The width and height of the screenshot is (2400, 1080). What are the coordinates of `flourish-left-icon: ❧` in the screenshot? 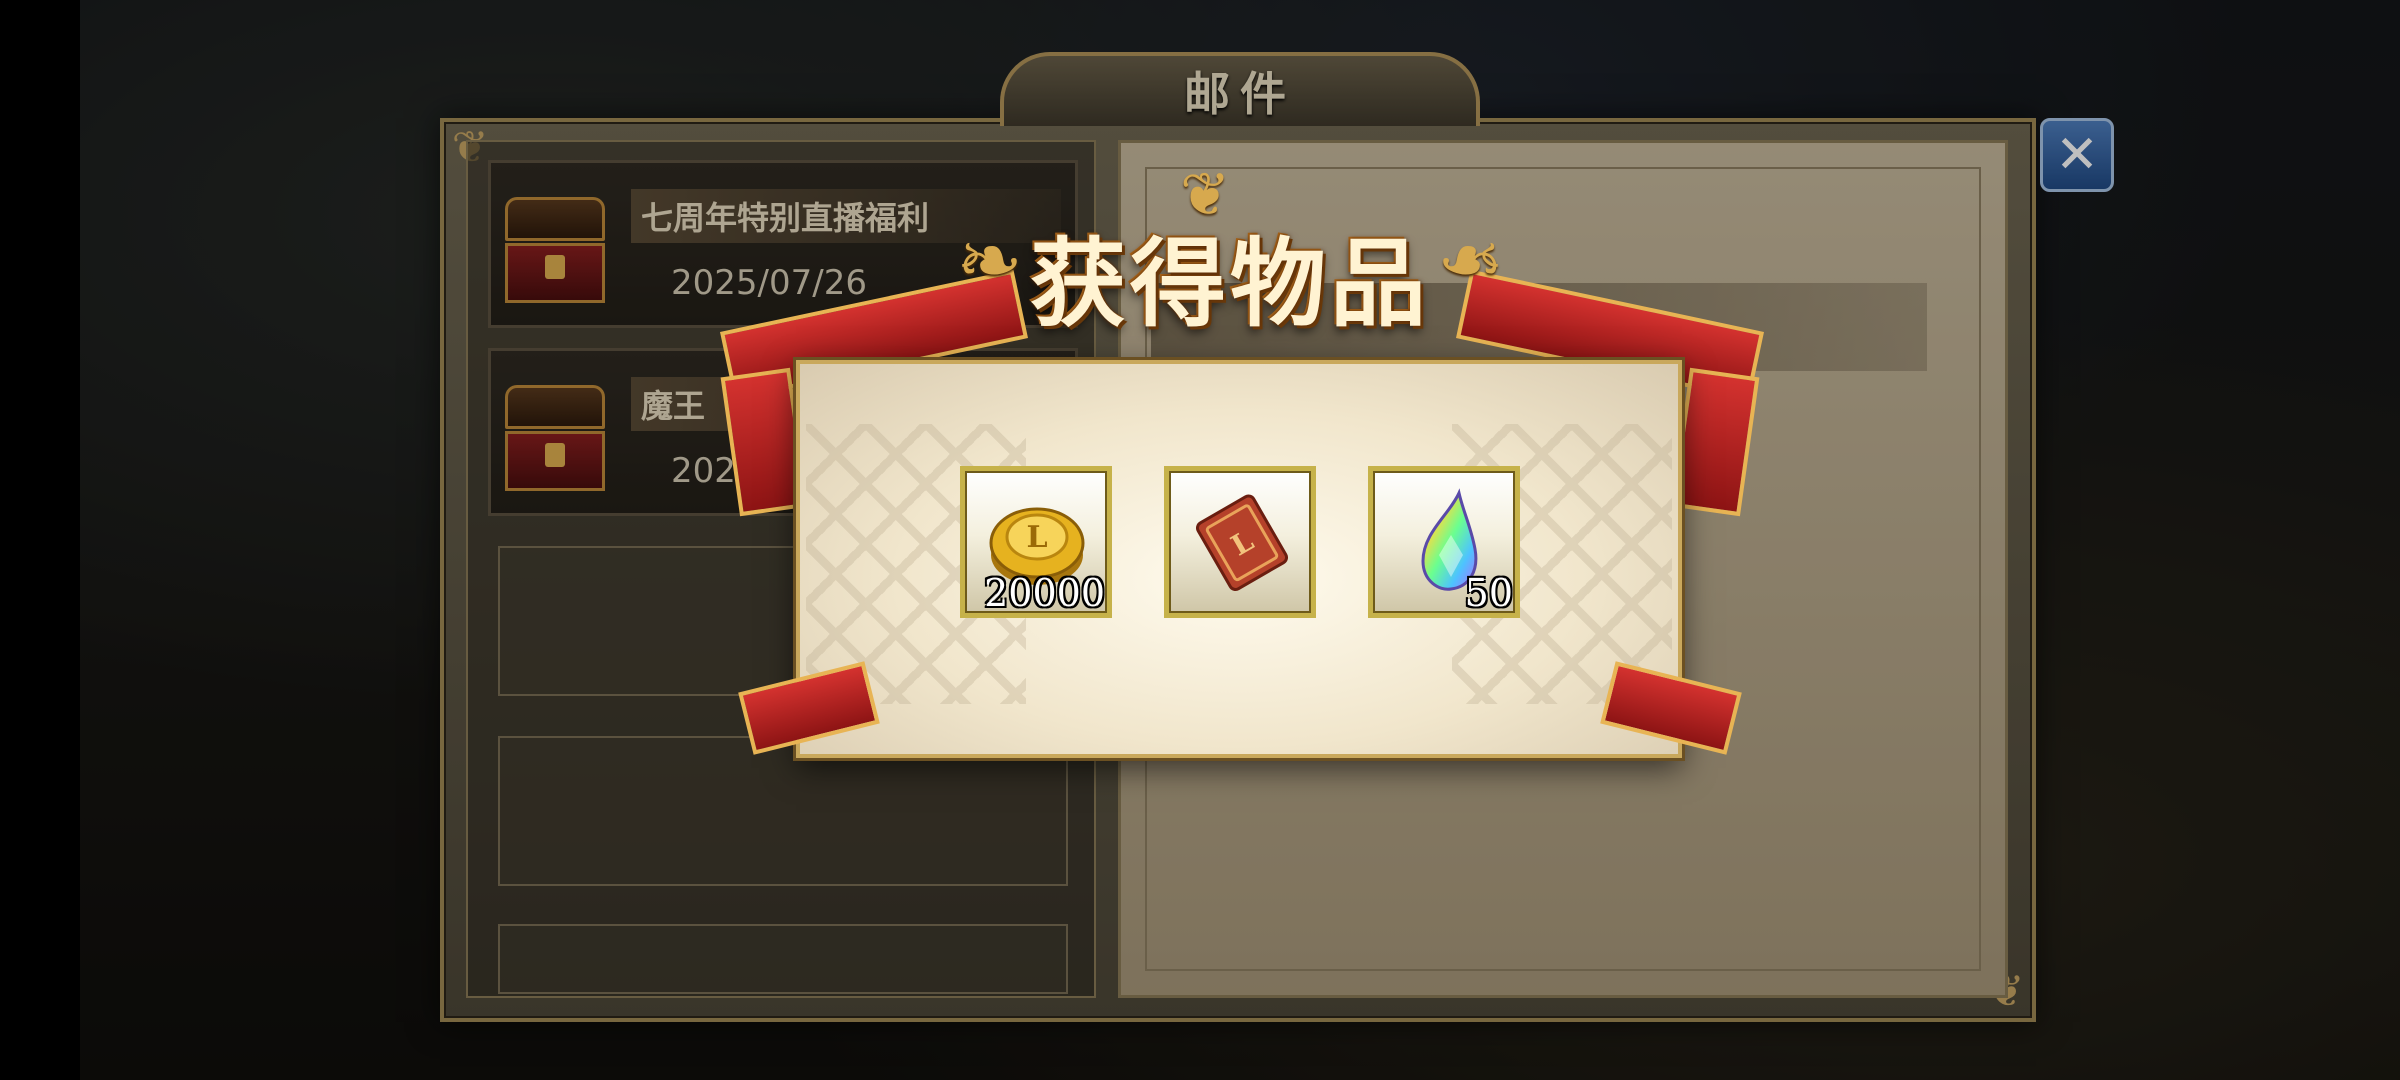 It's located at (990, 260).